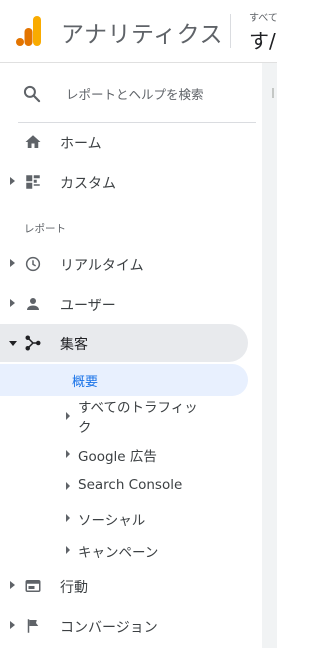 The image size is (320, 648). Describe the element at coordinates (124, 380) in the screenshot. I see `nav-item-overview: 概要` at that location.